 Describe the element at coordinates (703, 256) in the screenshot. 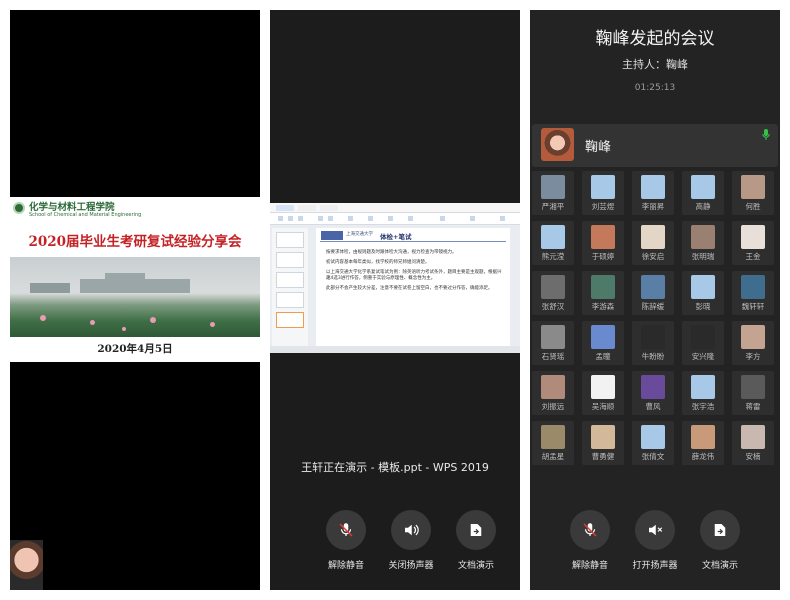

I see `participant-name: 张明瑞` at that location.